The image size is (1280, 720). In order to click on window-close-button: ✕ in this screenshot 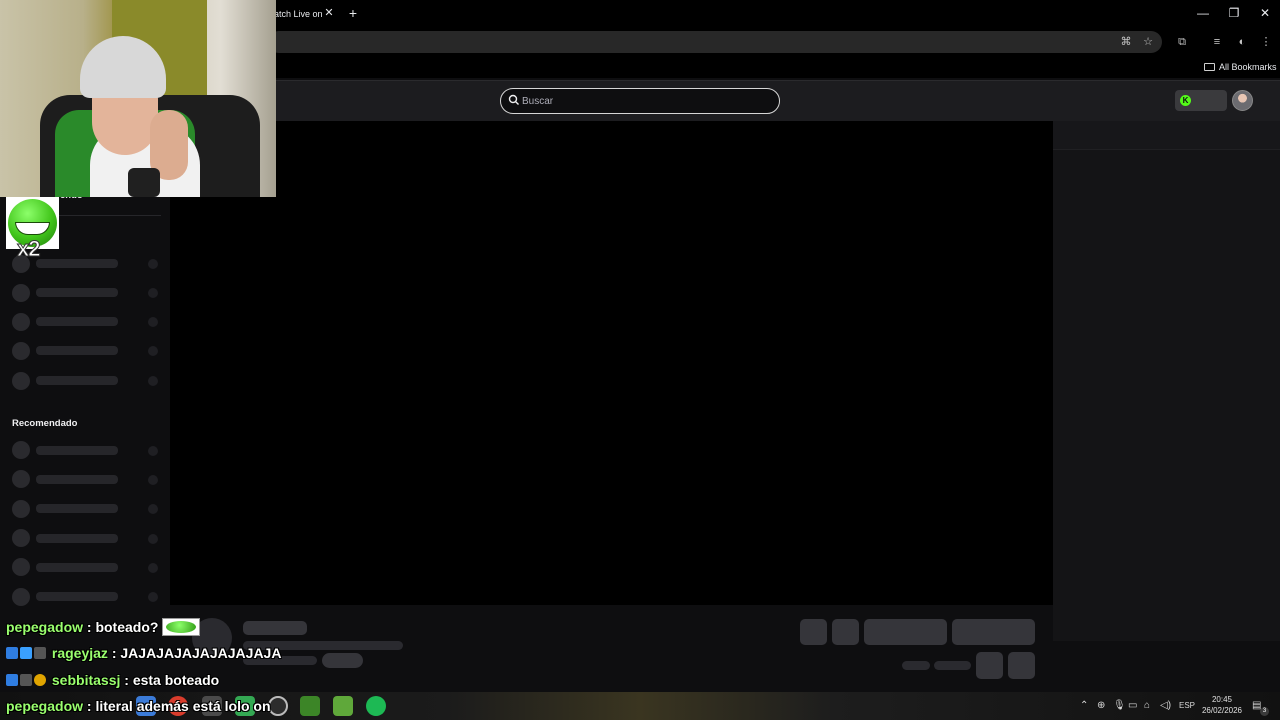, I will do `click(1265, 13)`.